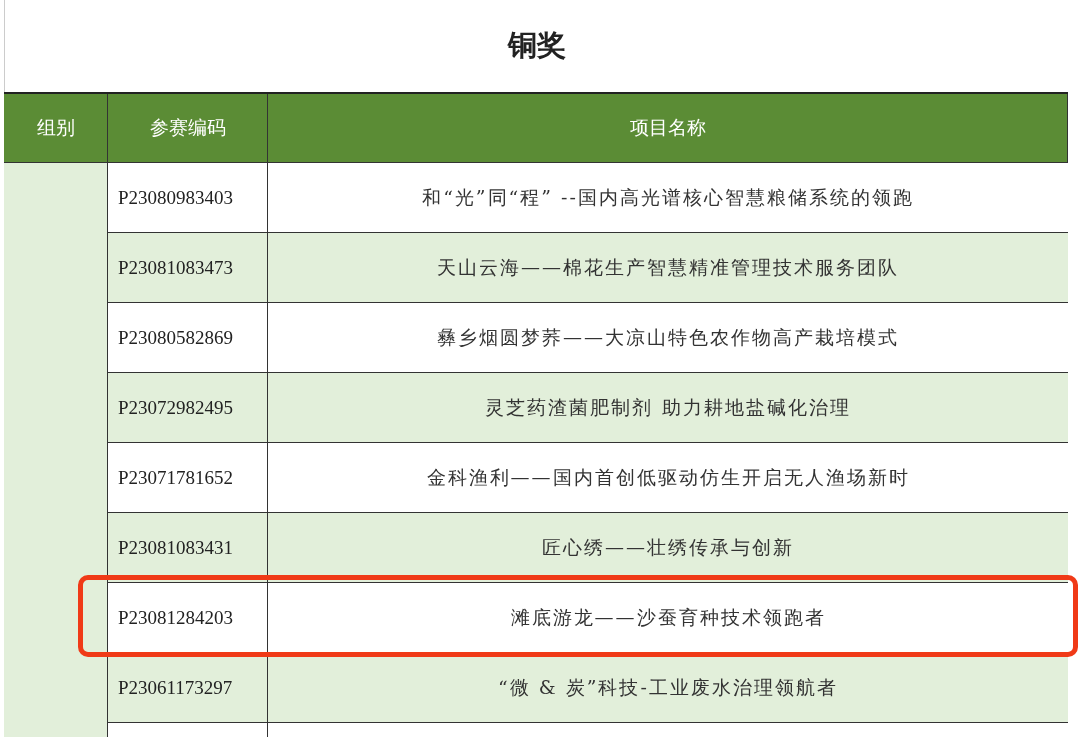  What do you see at coordinates (668, 407) in the screenshot?
I see `table-cell-text: 灵芝药渣菌肥制剂 助力耕地盐碱化治理` at bounding box center [668, 407].